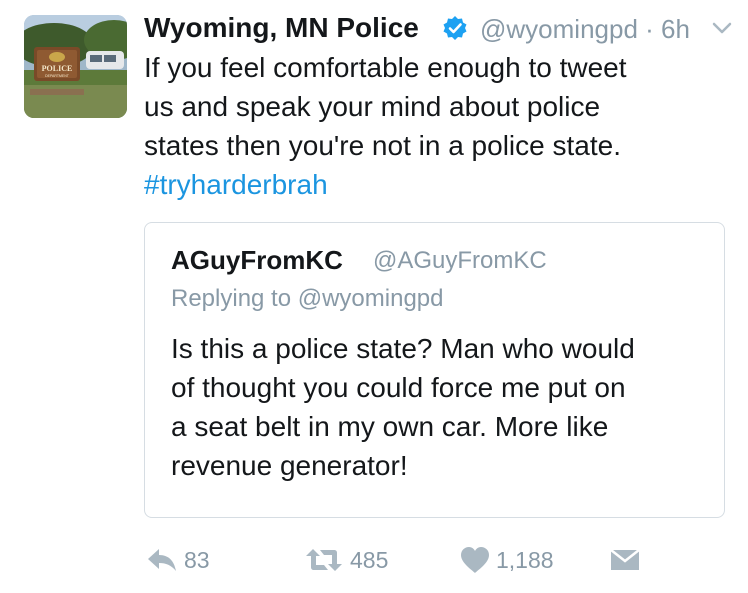 The width and height of the screenshot is (748, 593). I want to click on direct-message-icon, so click(625, 560).